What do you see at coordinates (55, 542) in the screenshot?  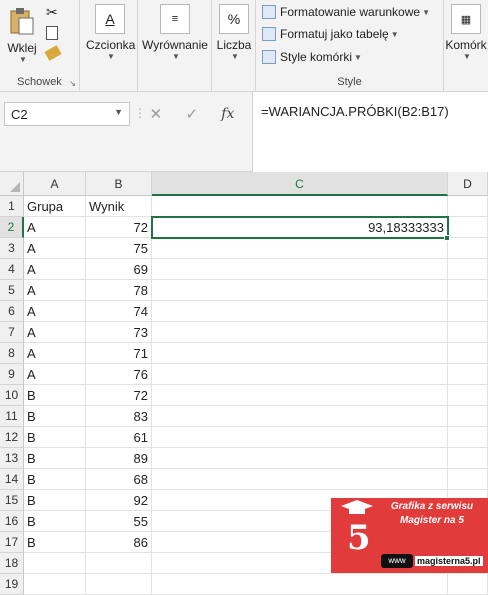 I see `cell-a-17: B` at bounding box center [55, 542].